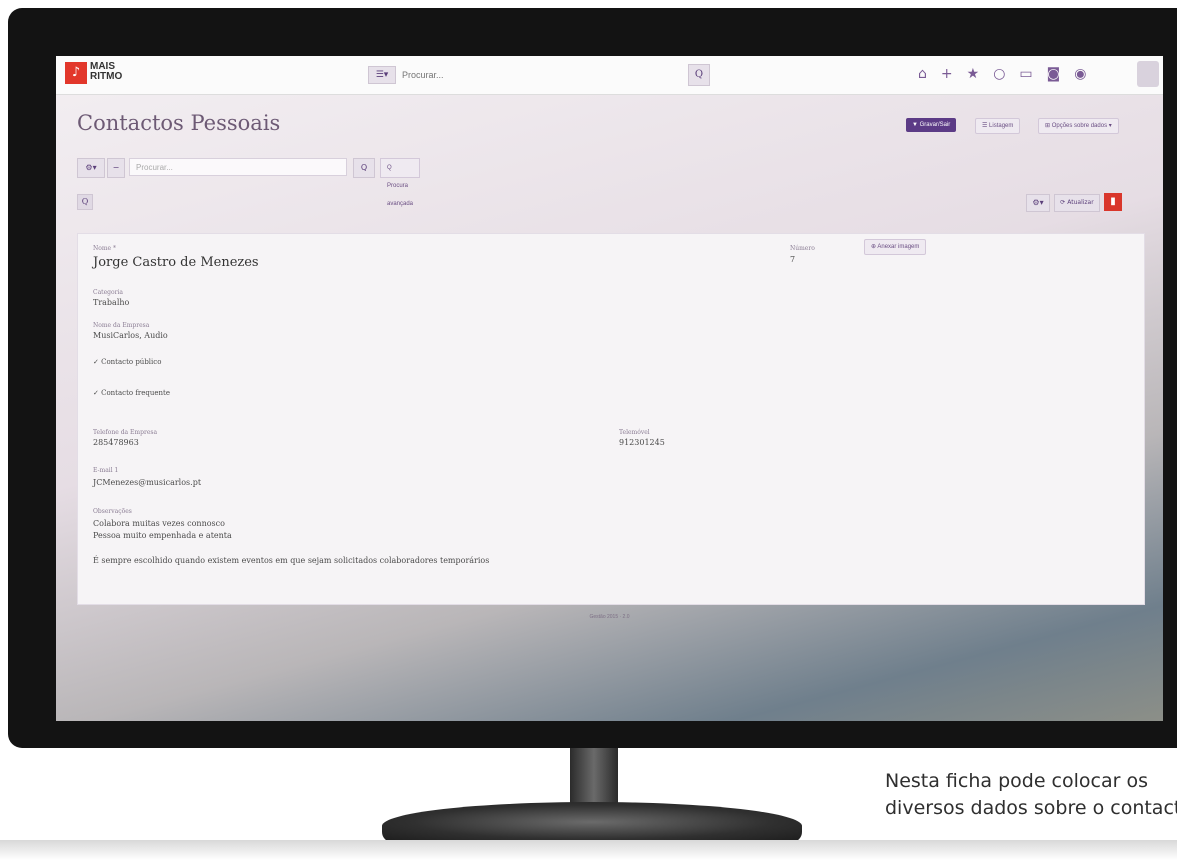 This screenshot has width=1177, height=860. I want to click on plus-icon: +, so click(947, 74).